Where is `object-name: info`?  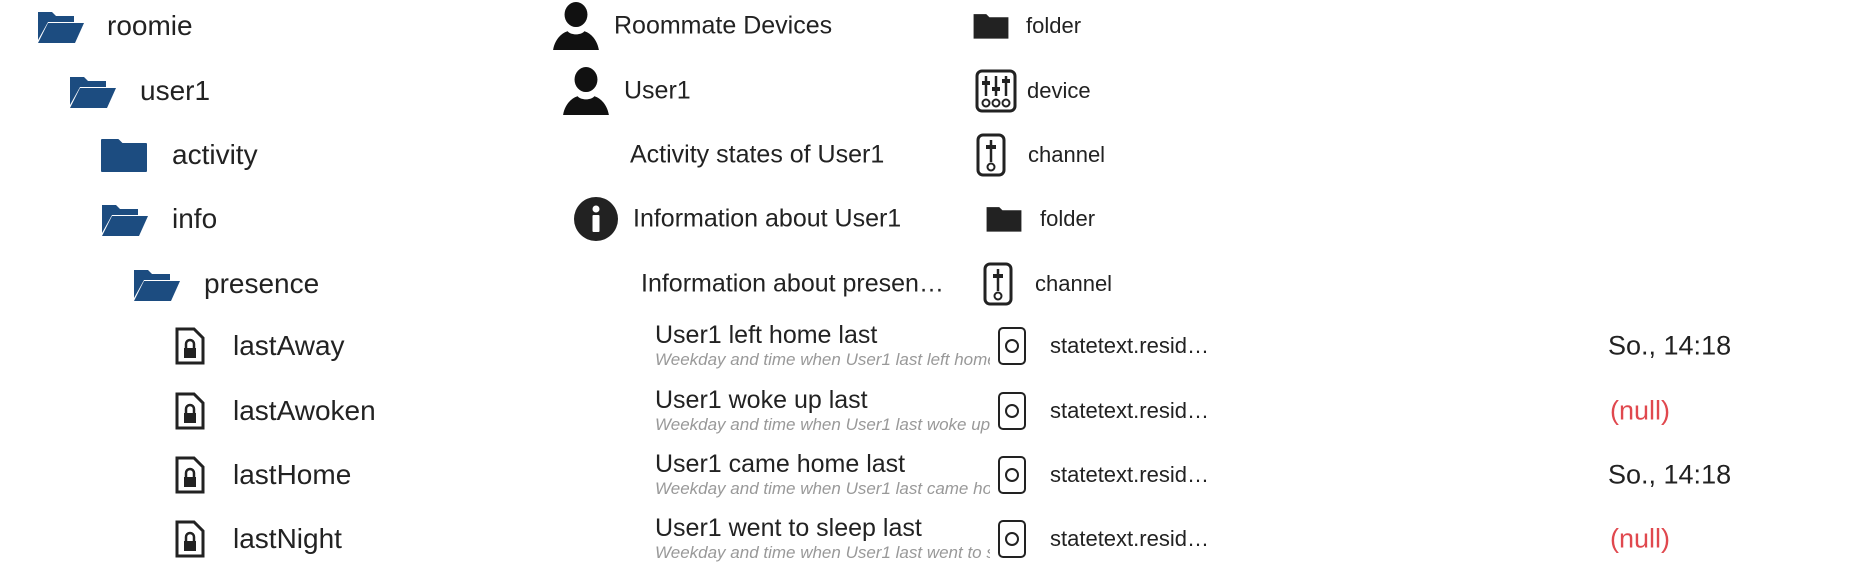
object-name: info is located at coordinates (195, 218).